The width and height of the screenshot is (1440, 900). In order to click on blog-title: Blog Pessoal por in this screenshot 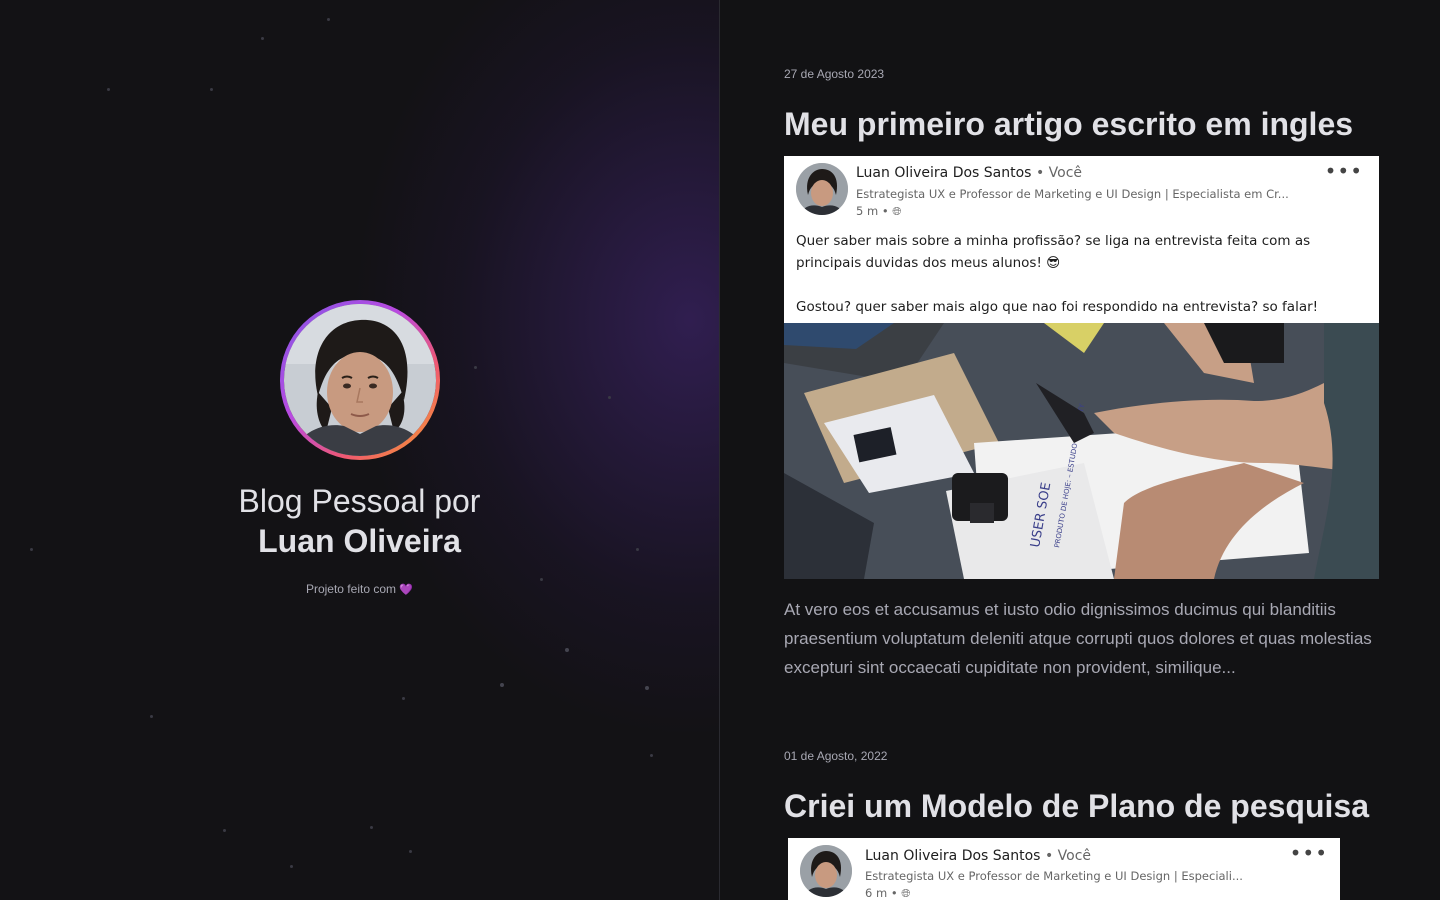, I will do `click(359, 501)`.